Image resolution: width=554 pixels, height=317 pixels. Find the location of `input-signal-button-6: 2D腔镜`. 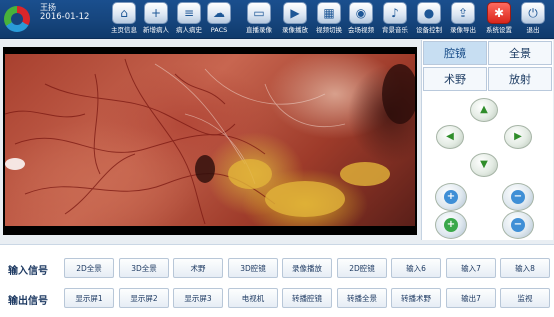

input-signal-button-6: 2D腔镜 is located at coordinates (362, 268).